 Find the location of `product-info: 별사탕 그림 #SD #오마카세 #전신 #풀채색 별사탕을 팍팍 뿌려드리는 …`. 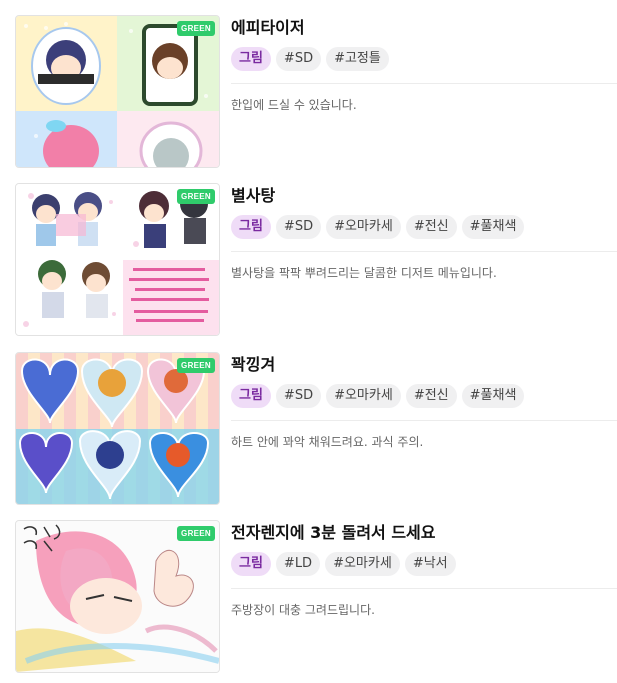

product-info: 별사탕 그림 #SD #오마카세 #전신 #풀채색 별사탕을 팍팍 뿌려드리는 … is located at coordinates (424, 259).